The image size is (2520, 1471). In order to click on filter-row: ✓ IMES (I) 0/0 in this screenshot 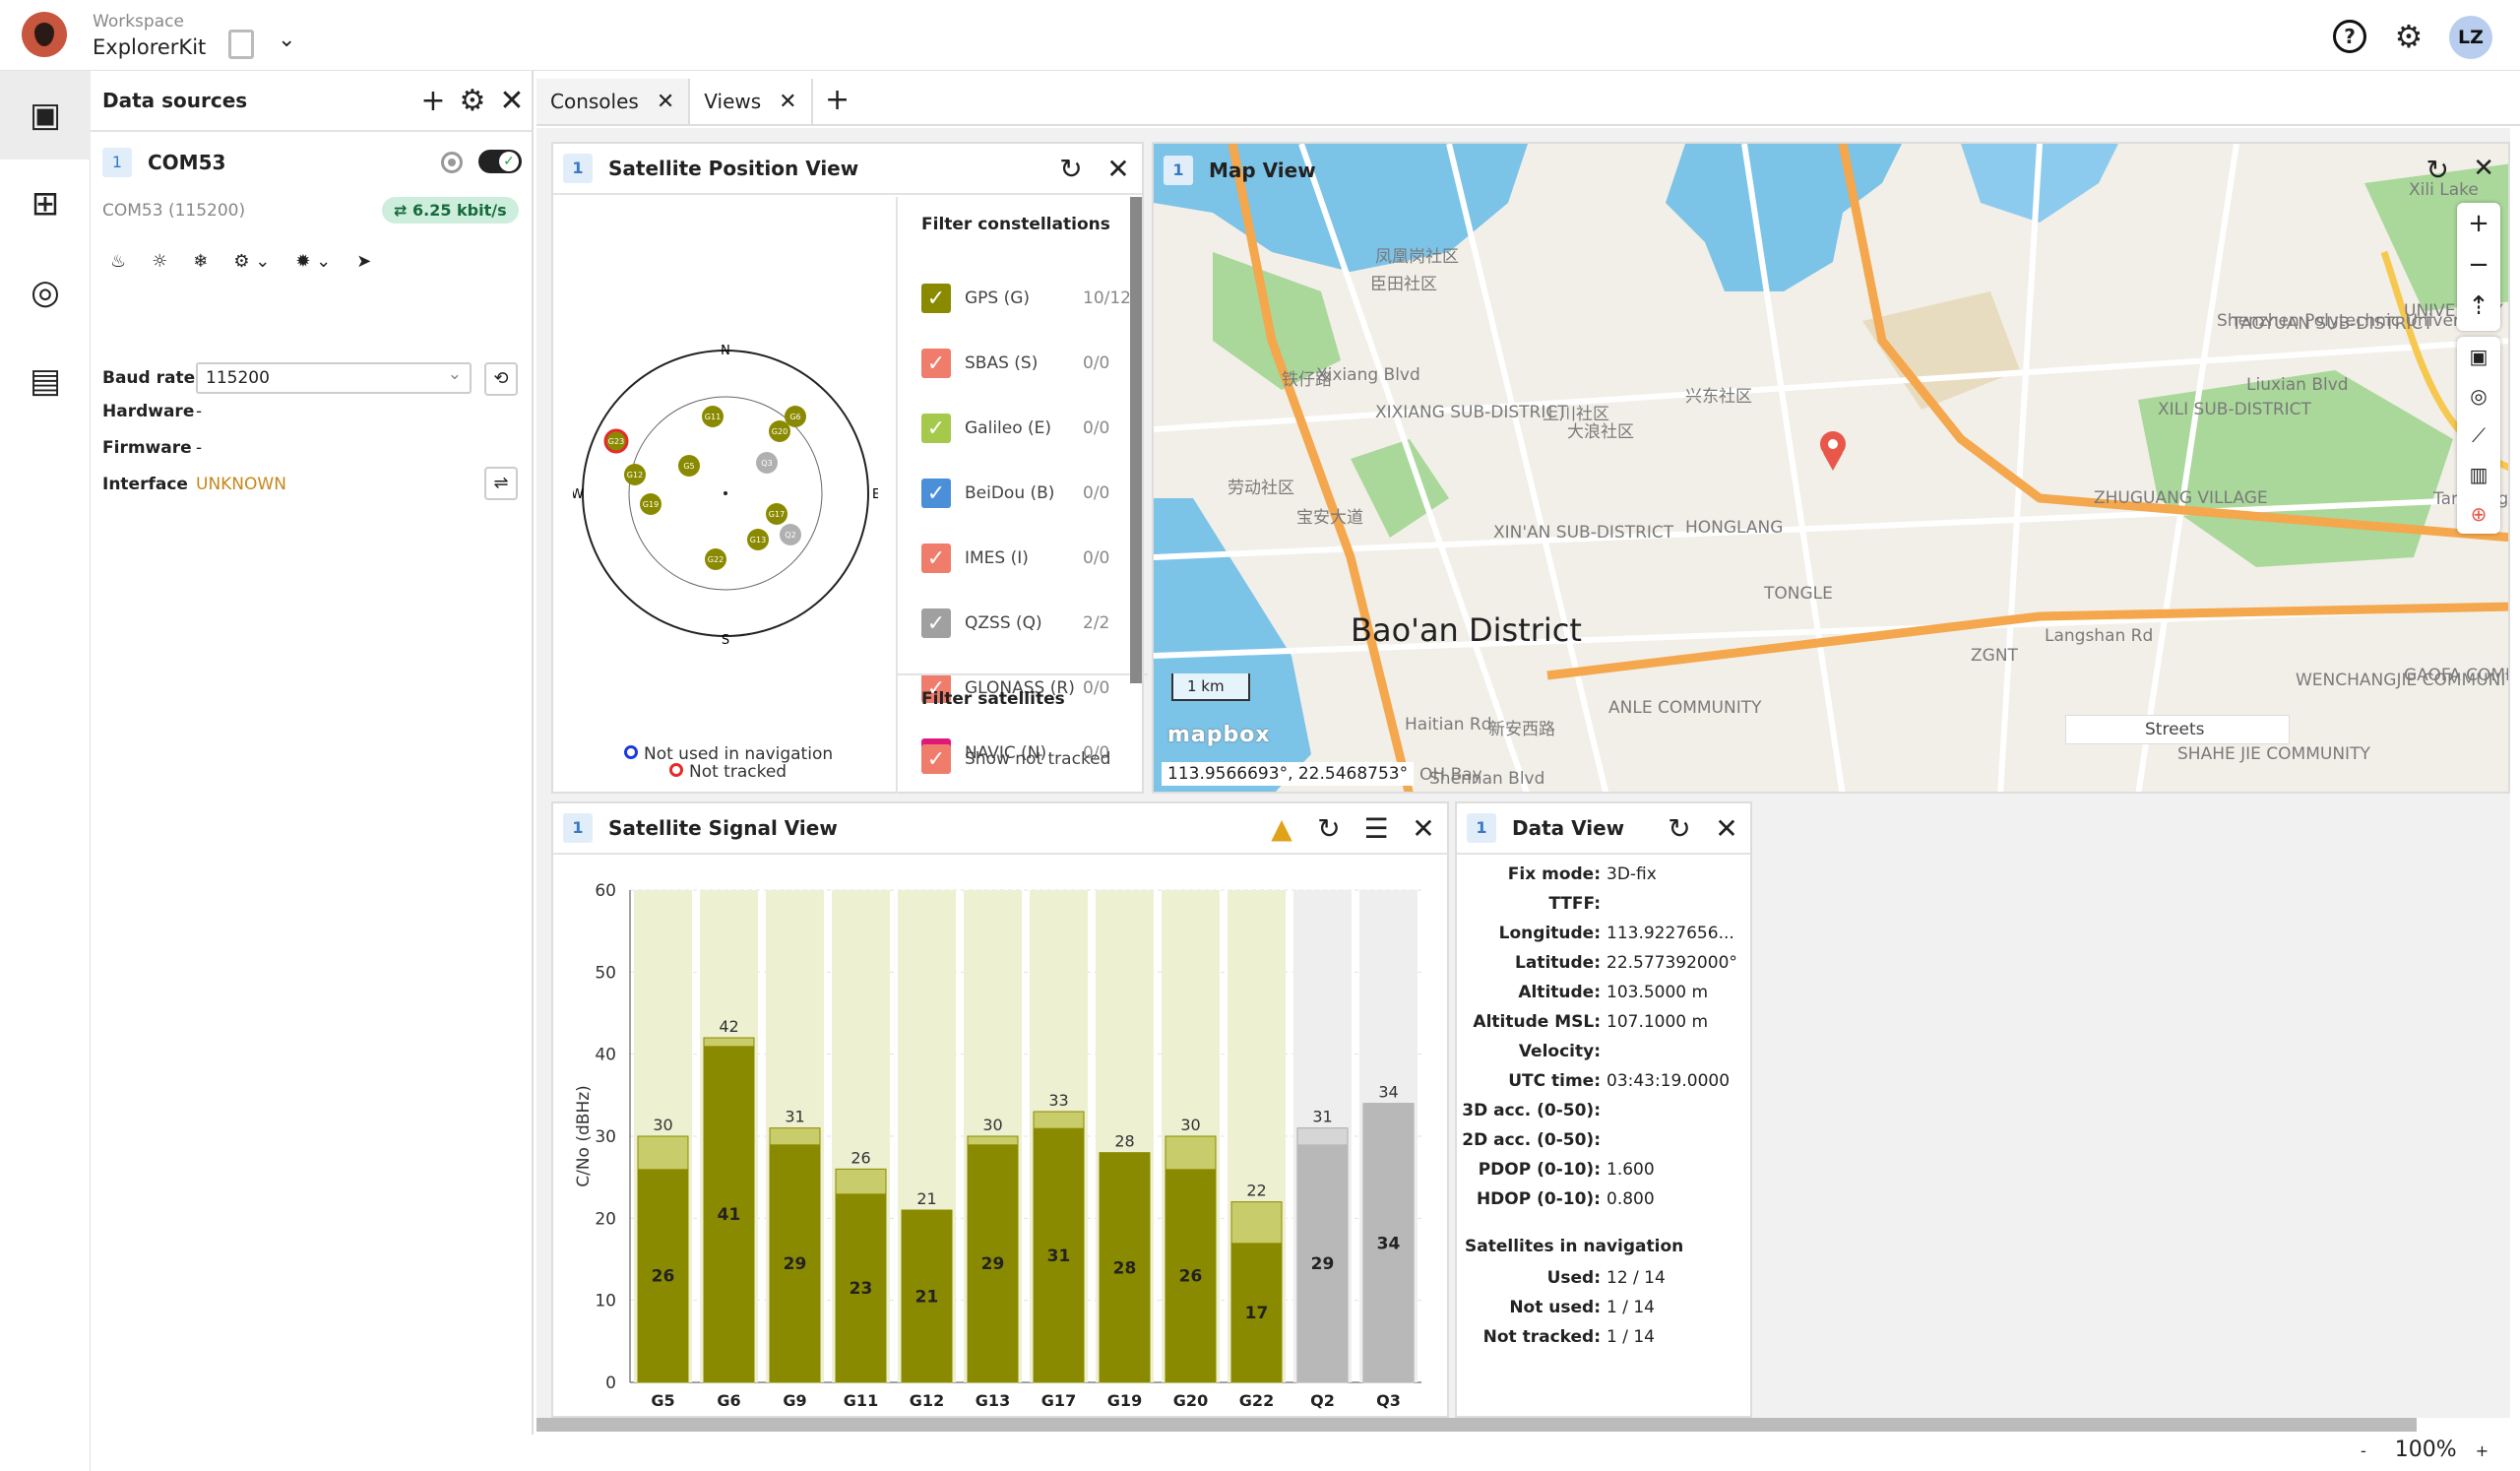, I will do `click(1015, 558)`.